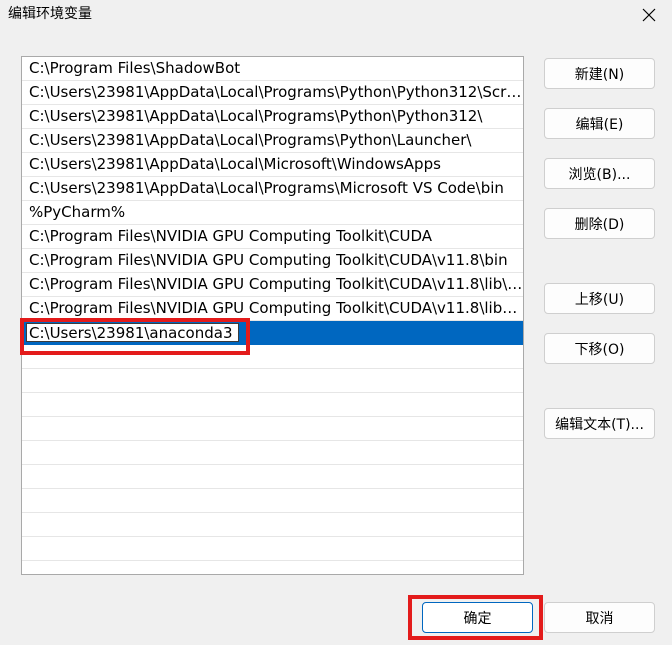  What do you see at coordinates (477, 617) in the screenshot?
I see `ok-button: 确定` at bounding box center [477, 617].